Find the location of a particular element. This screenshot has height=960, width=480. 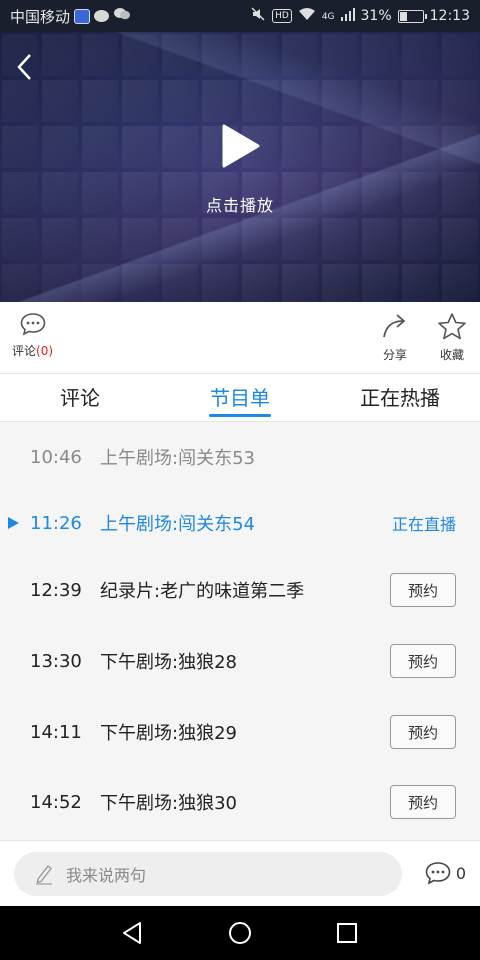

comment-label: 评论 is located at coordinates (24, 351).